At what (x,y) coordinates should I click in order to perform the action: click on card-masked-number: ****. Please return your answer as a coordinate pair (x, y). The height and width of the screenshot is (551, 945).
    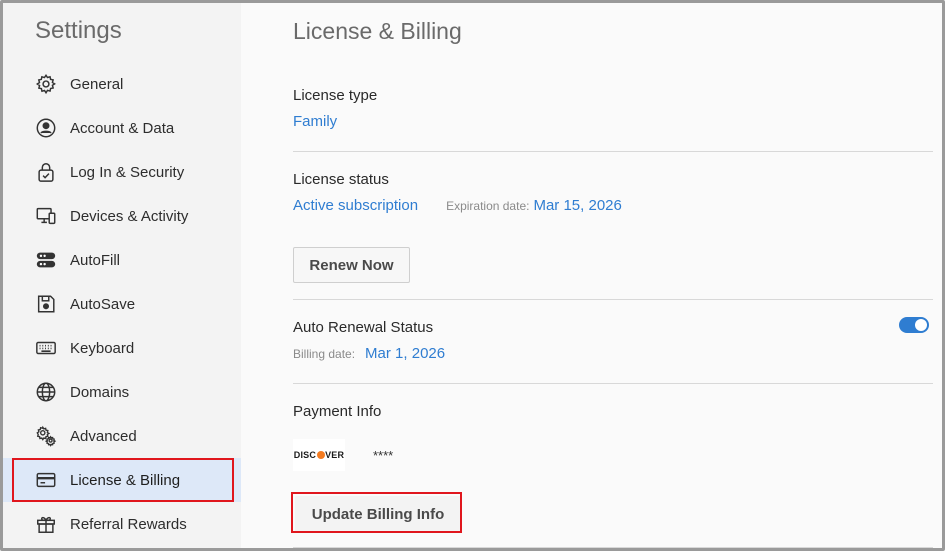
    Looking at the image, I should click on (383, 455).